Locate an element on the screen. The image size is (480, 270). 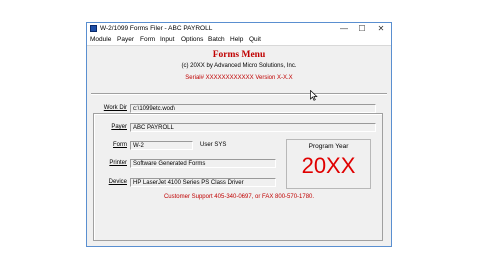
printer-label: Printer is located at coordinates (118, 163).